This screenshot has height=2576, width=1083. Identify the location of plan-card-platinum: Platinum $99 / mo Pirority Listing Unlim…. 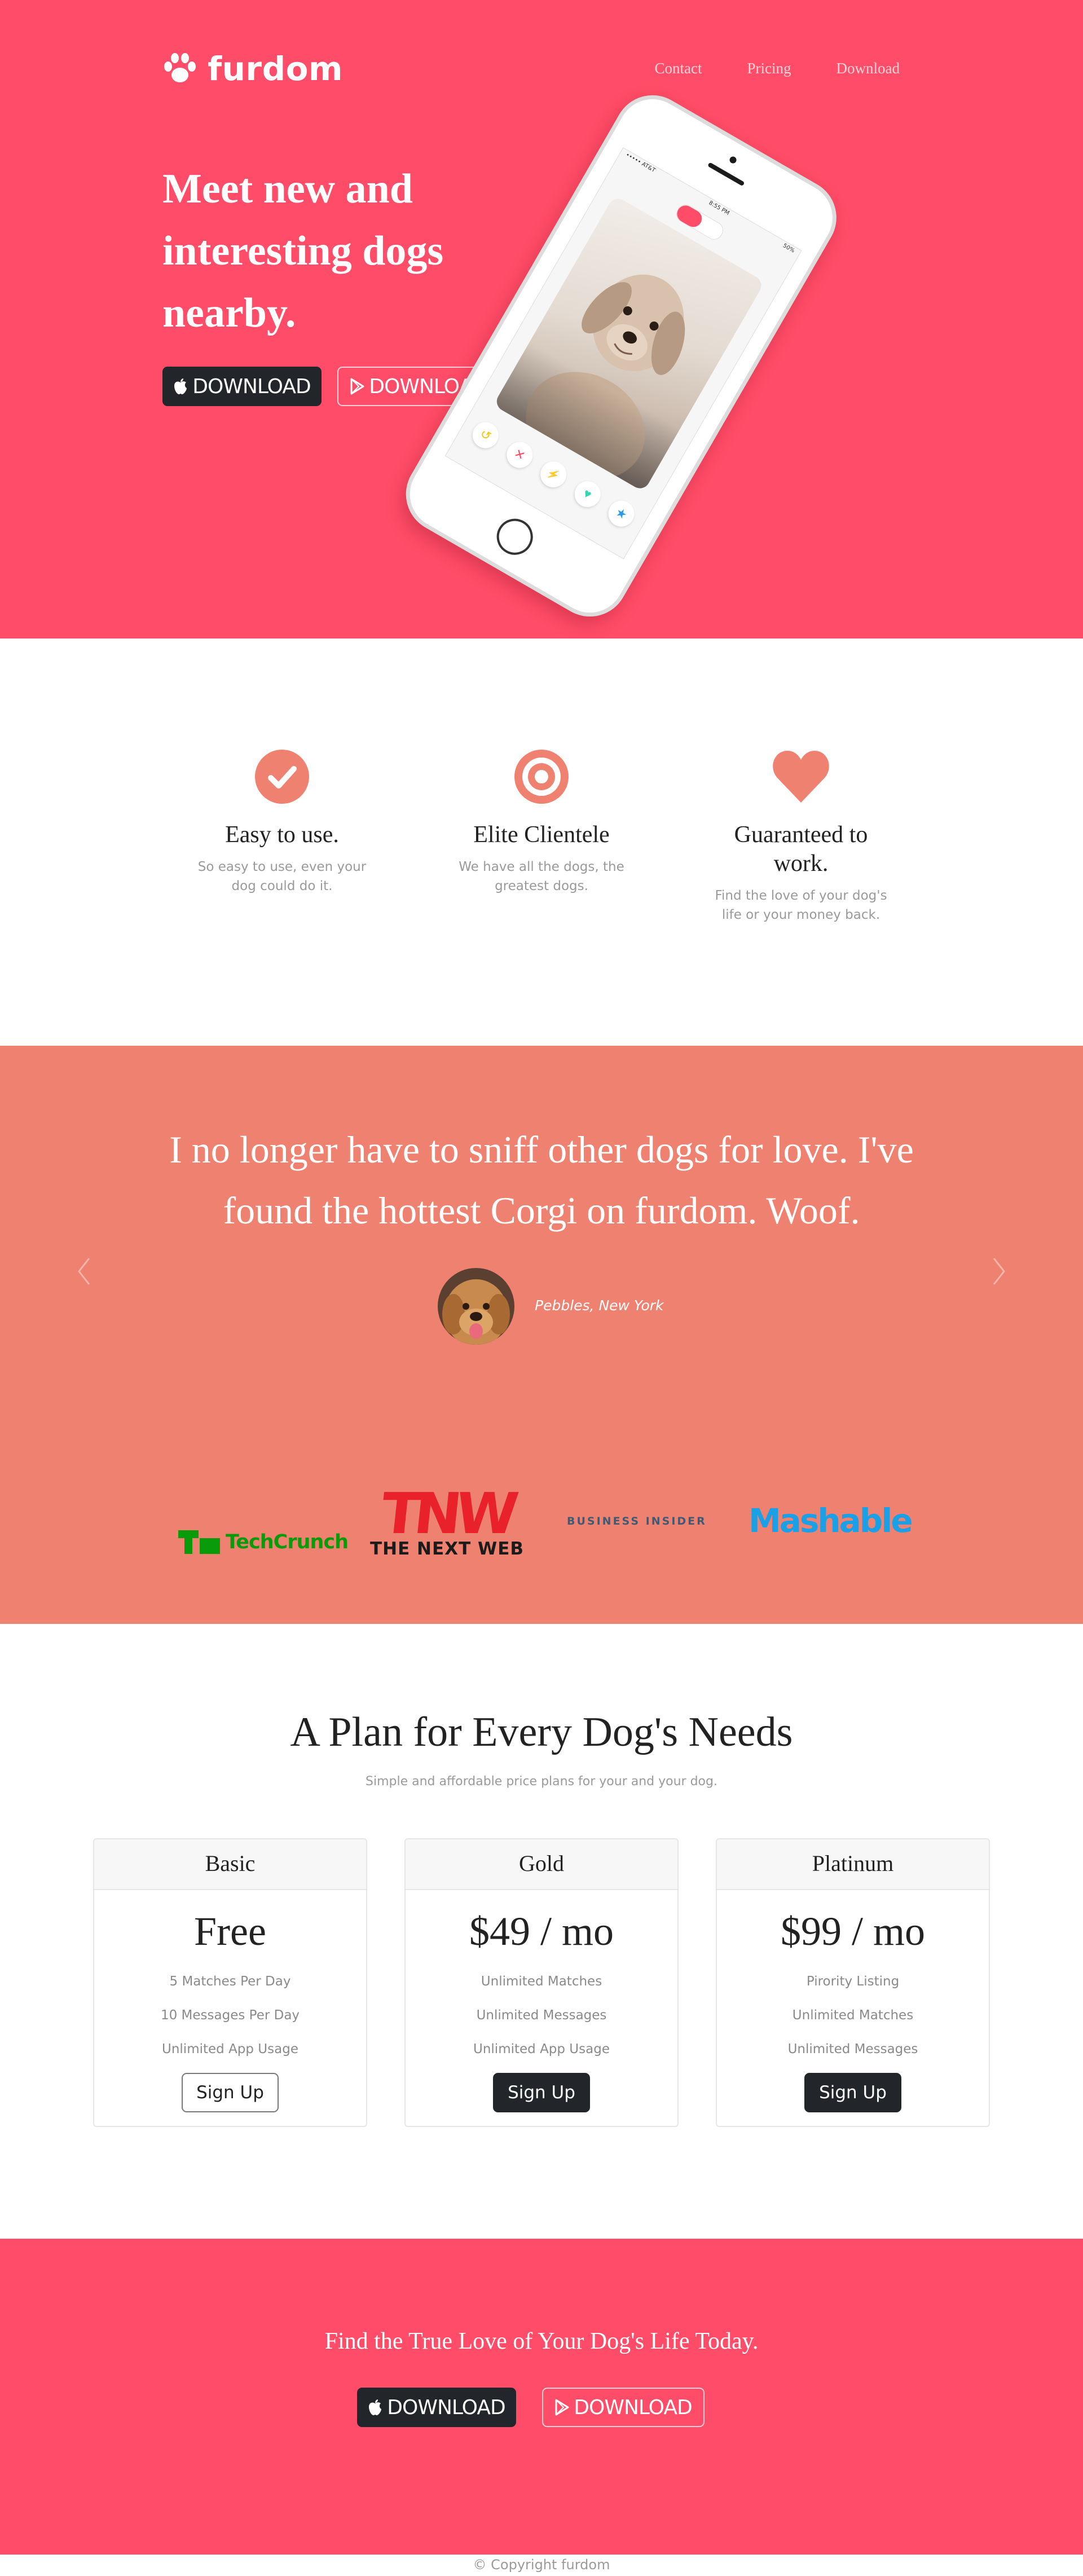
(853, 1983).